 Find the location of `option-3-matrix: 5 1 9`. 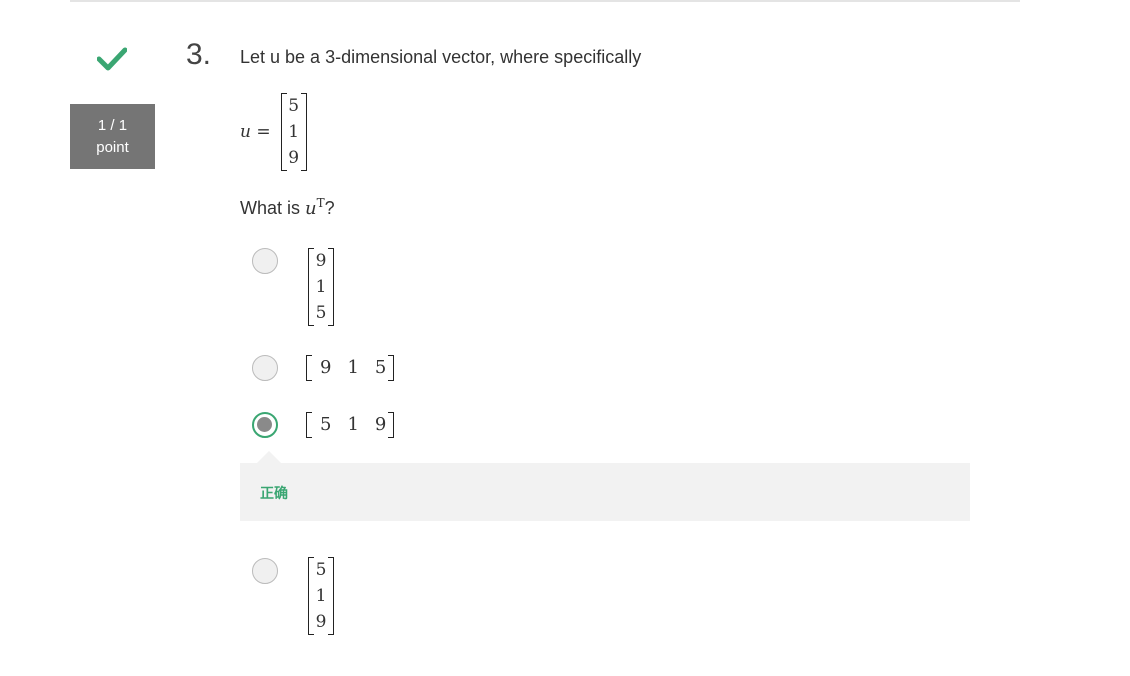

option-3-matrix: 5 1 9 is located at coordinates (350, 425).